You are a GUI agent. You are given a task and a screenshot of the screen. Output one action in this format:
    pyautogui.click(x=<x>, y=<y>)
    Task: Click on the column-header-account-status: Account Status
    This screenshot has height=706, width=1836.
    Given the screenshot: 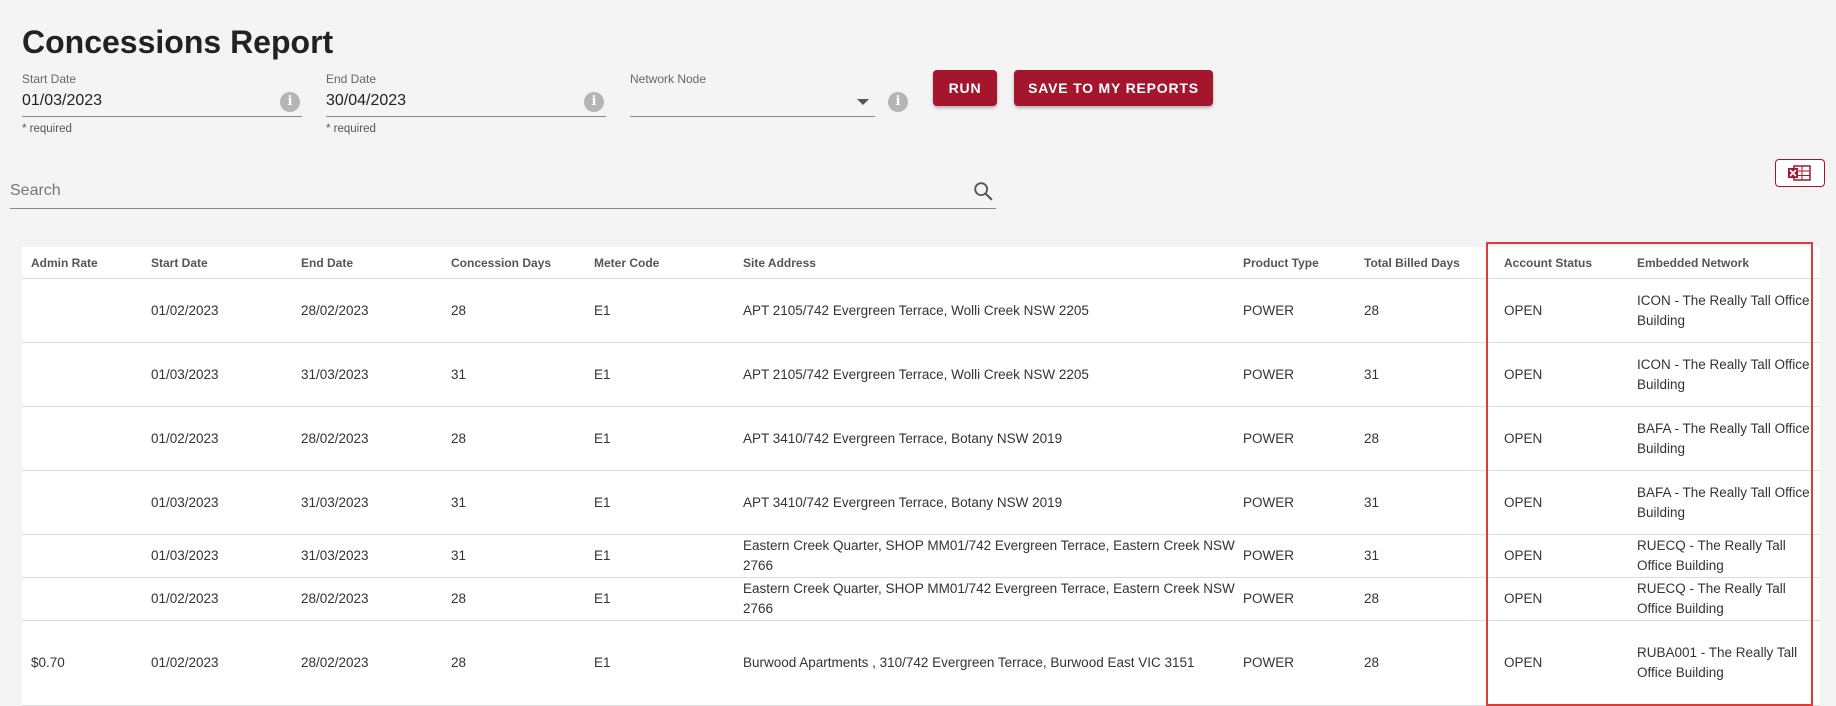 What is the action you would take?
    pyautogui.click(x=1564, y=262)
    